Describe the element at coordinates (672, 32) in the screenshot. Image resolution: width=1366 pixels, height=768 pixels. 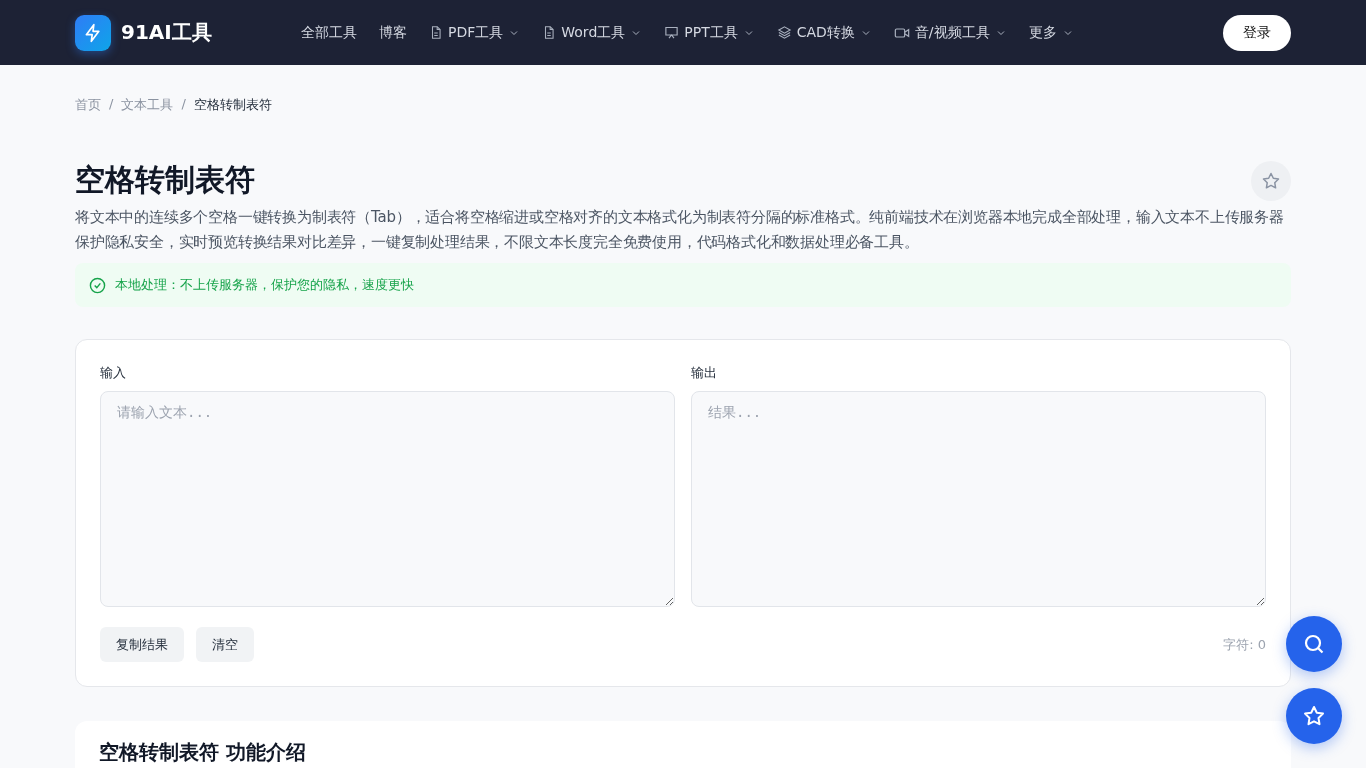
I see `presentation-icon` at that location.